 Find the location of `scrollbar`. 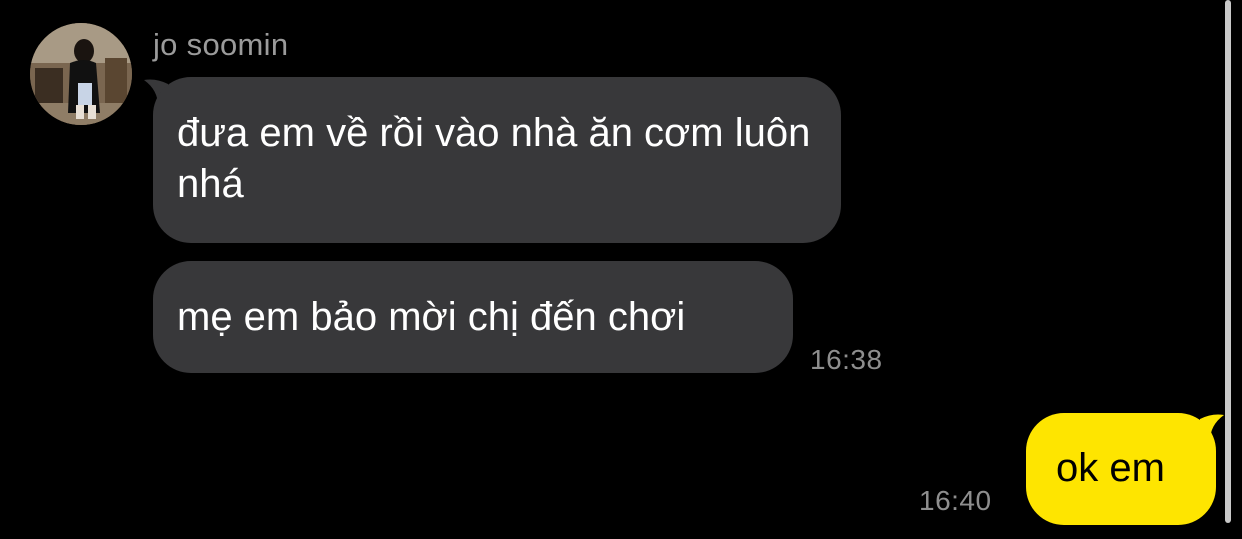

scrollbar is located at coordinates (1228, 261).